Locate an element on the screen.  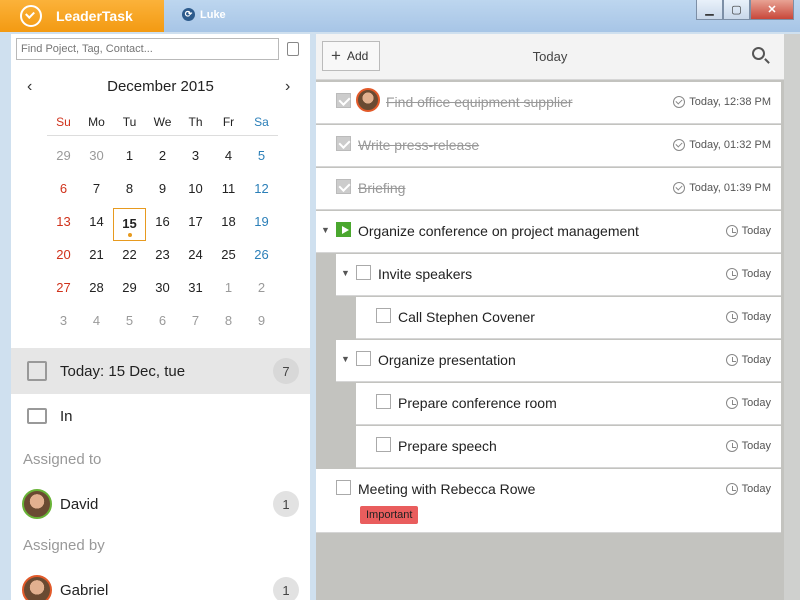
task-row: Prepare conference room Today is located at coordinates (568, 404).